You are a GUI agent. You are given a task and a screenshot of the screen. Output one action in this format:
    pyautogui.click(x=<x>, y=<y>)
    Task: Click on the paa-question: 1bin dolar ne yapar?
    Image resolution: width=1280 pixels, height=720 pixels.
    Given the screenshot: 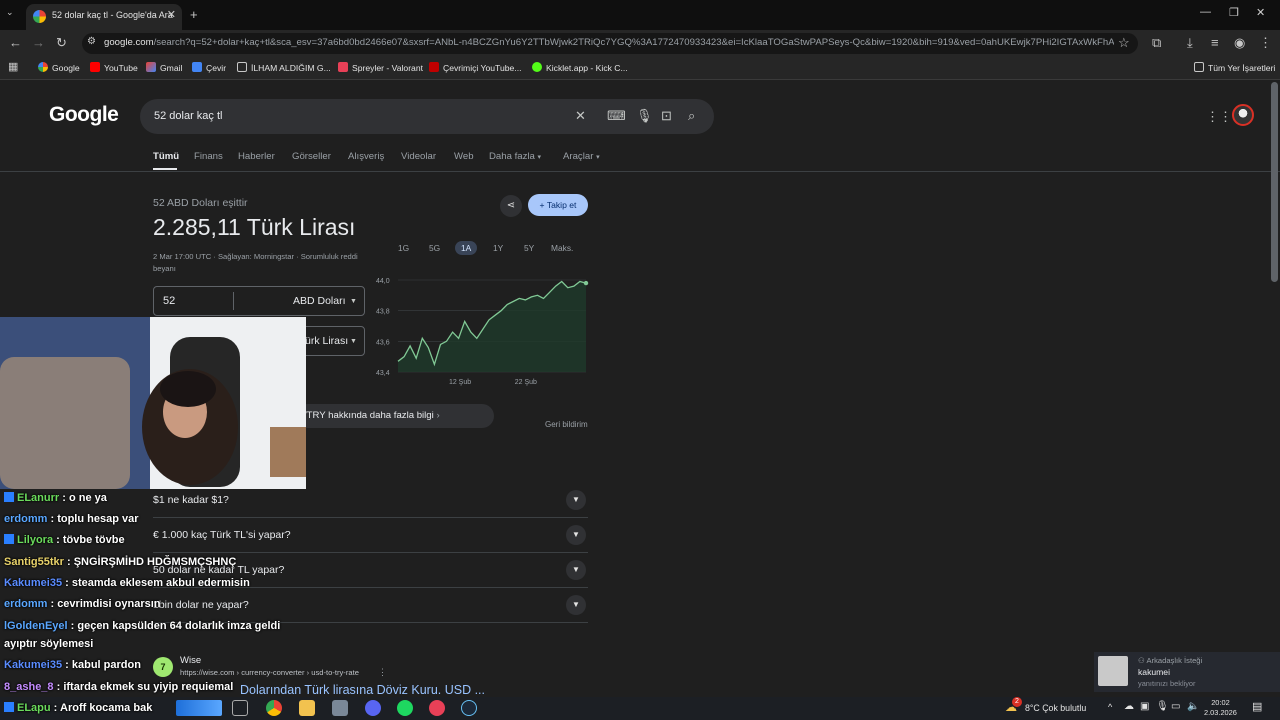 What is the action you would take?
    pyautogui.click(x=201, y=605)
    